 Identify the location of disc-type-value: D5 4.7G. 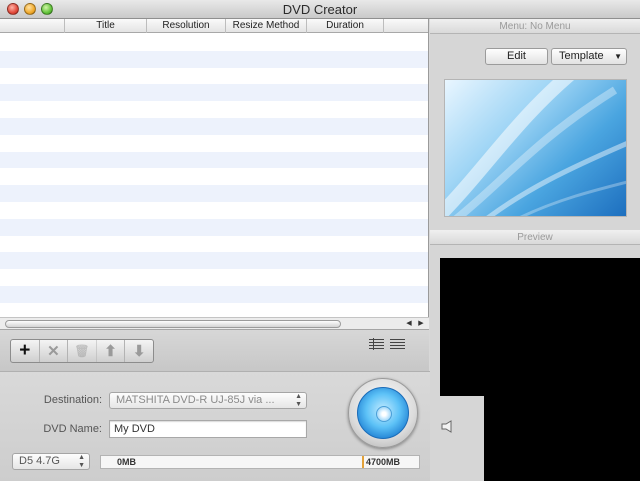
(39, 461).